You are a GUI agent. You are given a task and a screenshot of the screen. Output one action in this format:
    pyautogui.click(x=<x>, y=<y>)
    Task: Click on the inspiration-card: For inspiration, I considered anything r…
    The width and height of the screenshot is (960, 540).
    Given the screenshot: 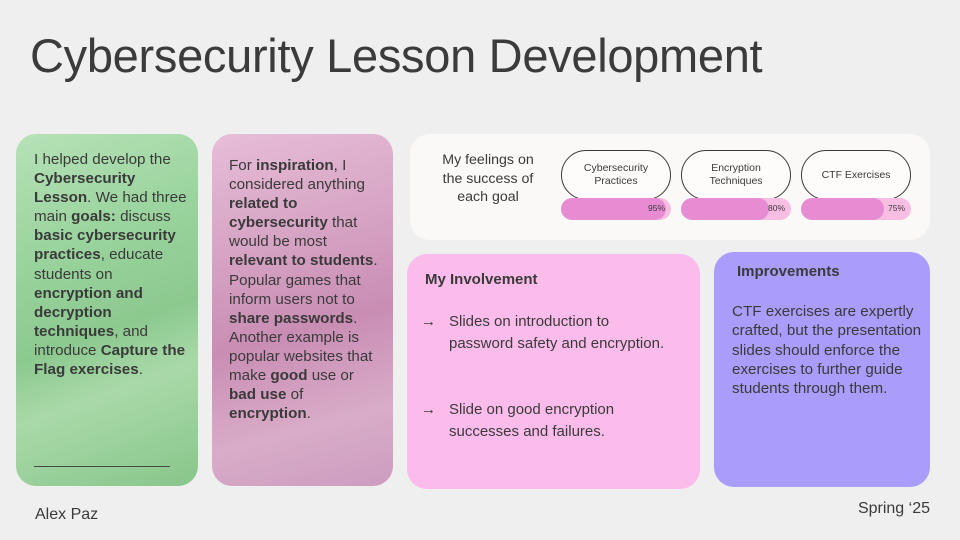 What is the action you would take?
    pyautogui.click(x=302, y=310)
    